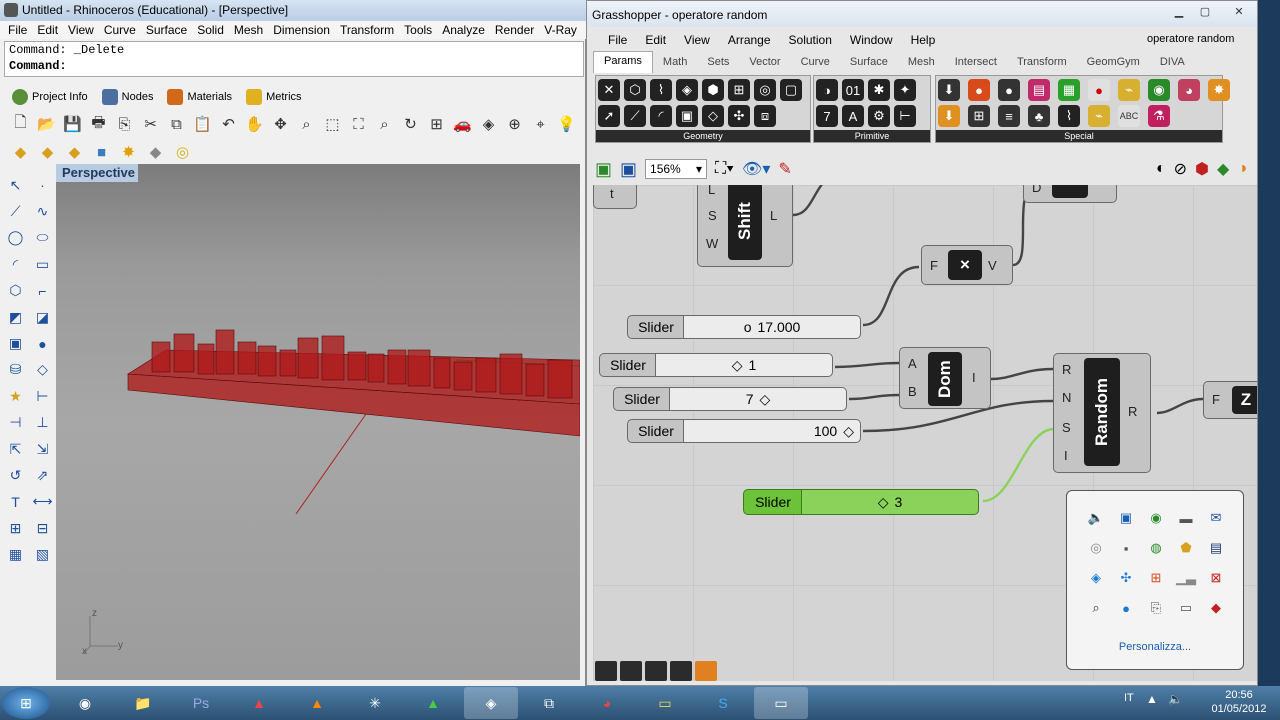 This screenshot has height=720, width=1280. Describe the element at coordinates (606, 671) in the screenshot. I see `bottom-download-icon` at that location.